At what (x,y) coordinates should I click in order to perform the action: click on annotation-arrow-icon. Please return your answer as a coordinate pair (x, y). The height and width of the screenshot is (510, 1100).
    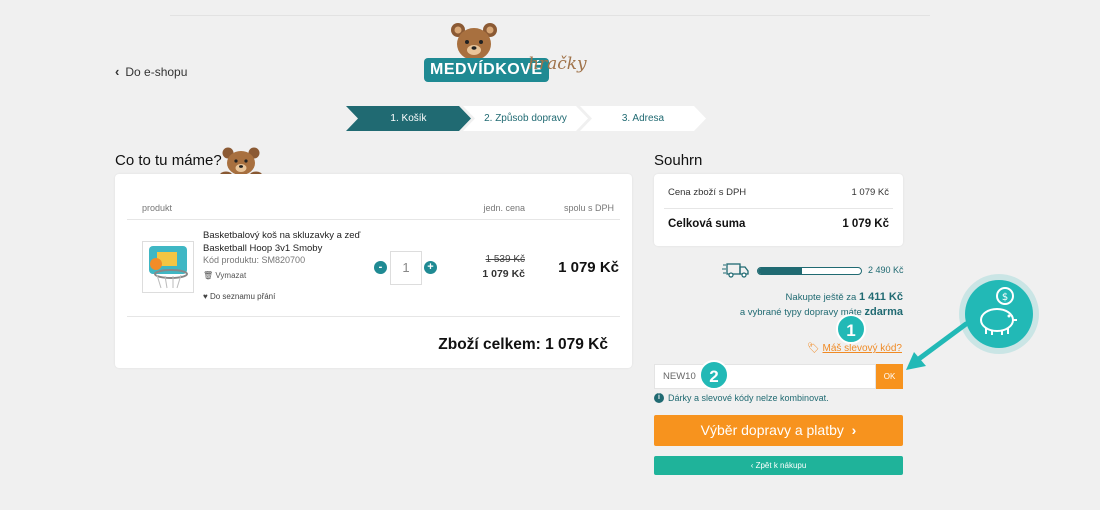
    Looking at the image, I should click on (937, 345).